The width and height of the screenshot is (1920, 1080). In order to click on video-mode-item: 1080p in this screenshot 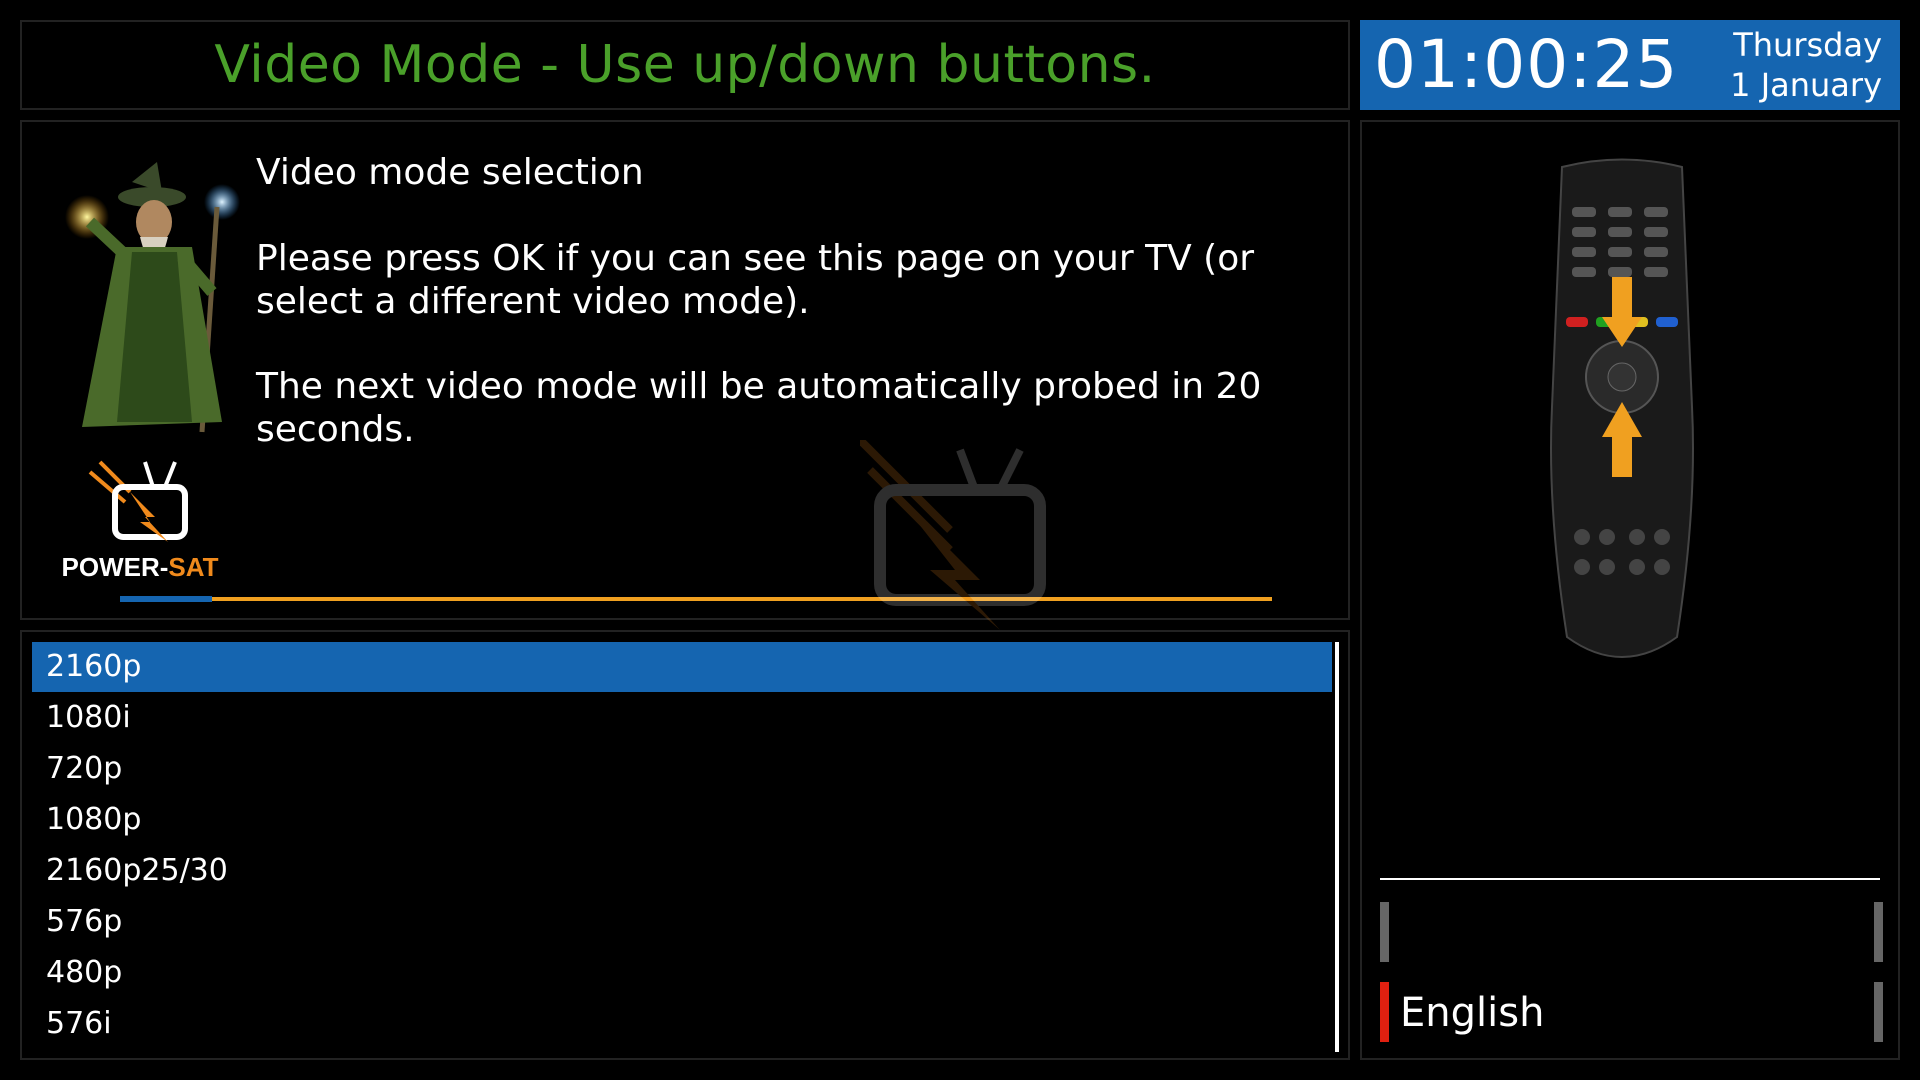, I will do `click(682, 820)`.